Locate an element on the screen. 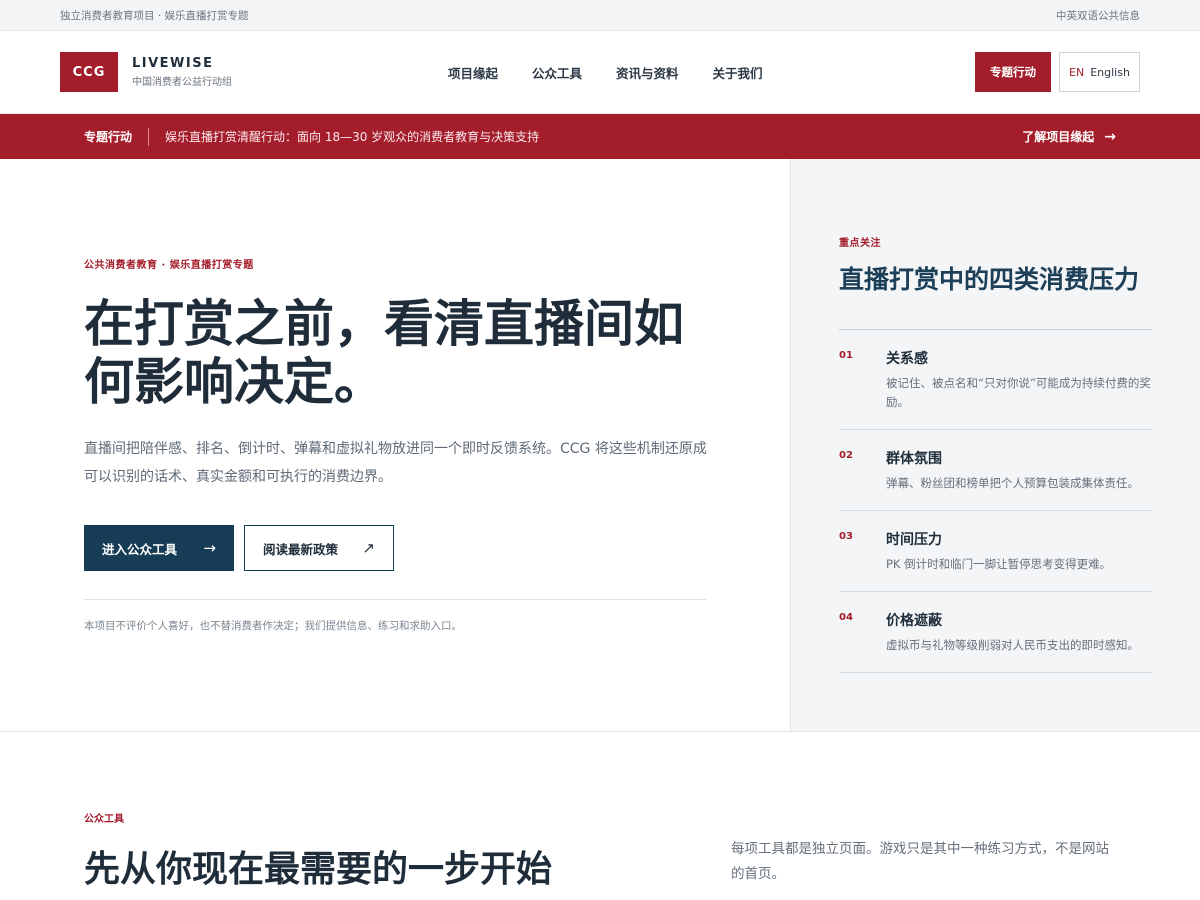 The height and width of the screenshot is (900, 1200). focus-item-heading: 价格遮蔽 is located at coordinates (914, 621).